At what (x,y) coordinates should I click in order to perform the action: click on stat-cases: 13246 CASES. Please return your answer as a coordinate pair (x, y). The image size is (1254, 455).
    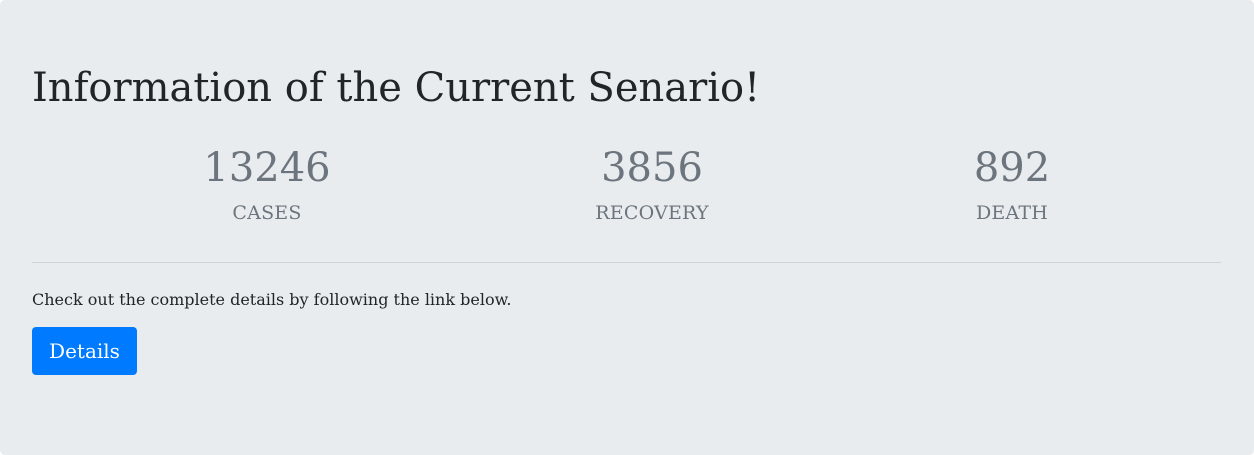
    Looking at the image, I should click on (267, 184).